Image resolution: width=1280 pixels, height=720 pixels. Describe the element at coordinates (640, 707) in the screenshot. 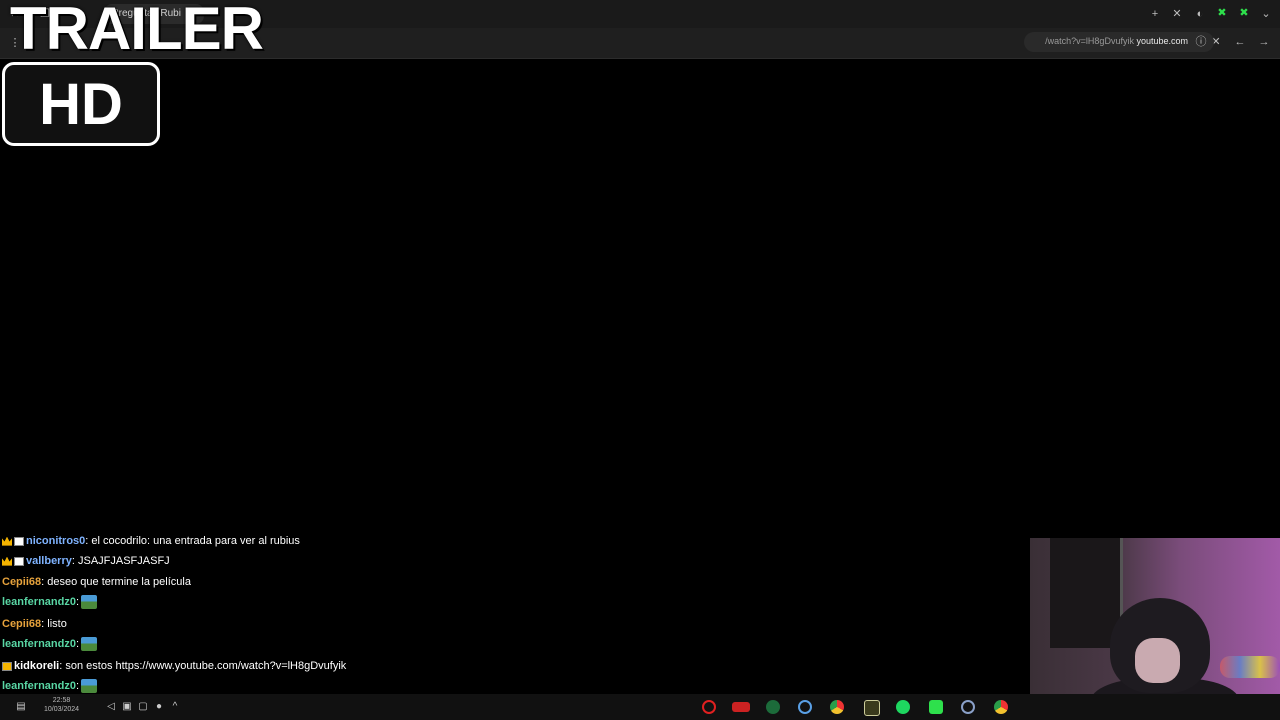

I see `taskbar: ▤ 22:58 10/03/2024 ◁ ▣ ▢ ● ^` at that location.